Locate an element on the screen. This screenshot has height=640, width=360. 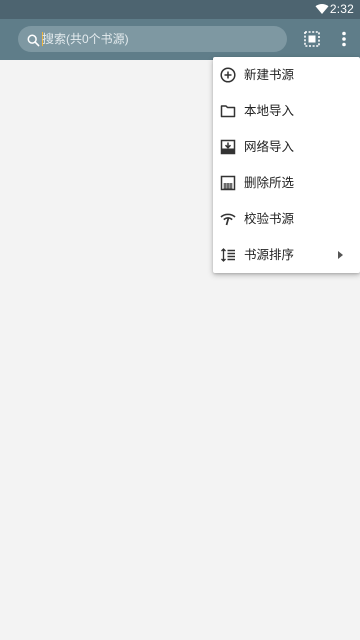
menu-label: 新建书源 is located at coordinates (269, 74).